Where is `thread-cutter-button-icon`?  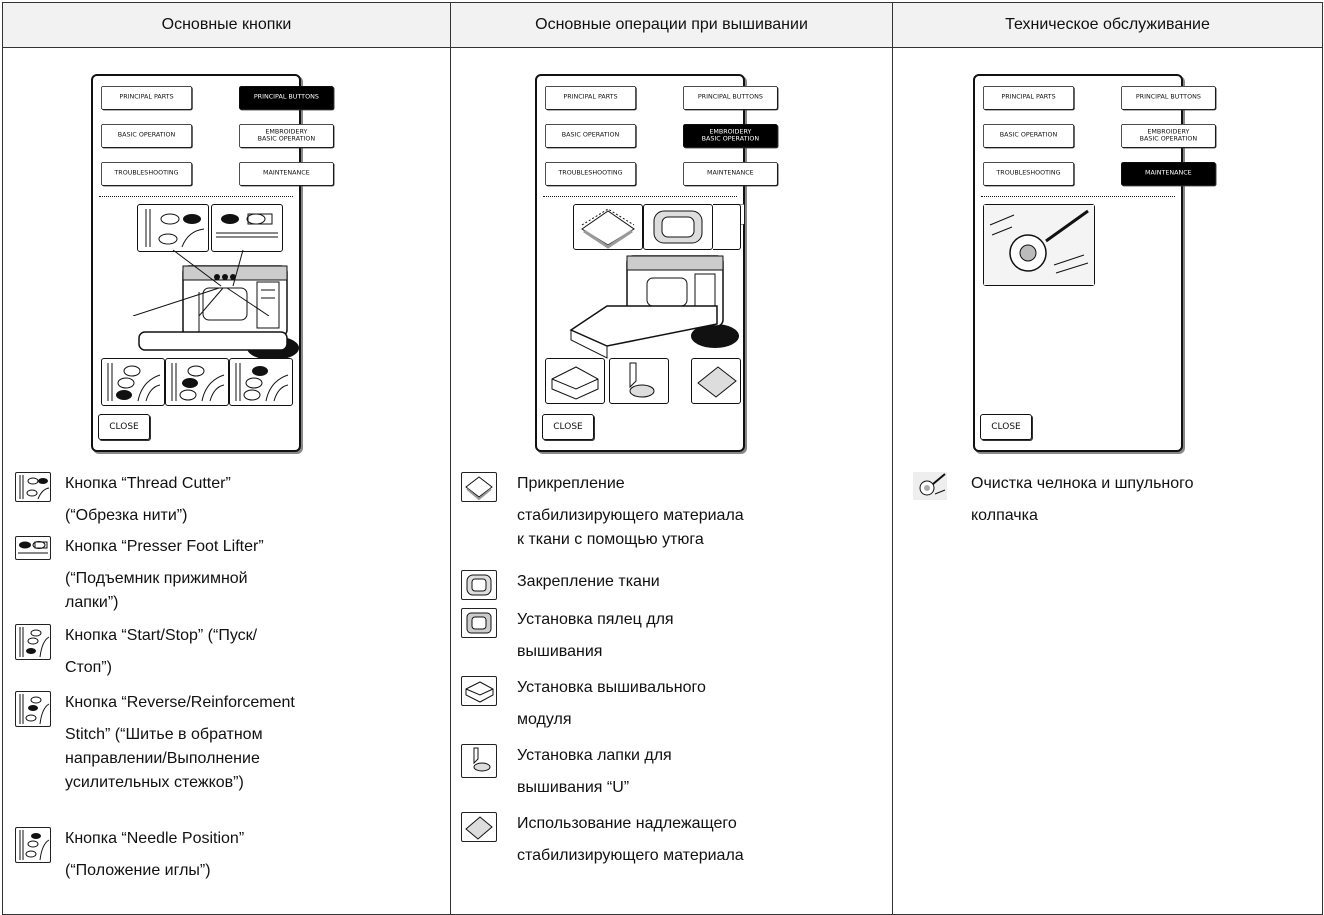
thread-cutter-button-icon is located at coordinates (33, 487).